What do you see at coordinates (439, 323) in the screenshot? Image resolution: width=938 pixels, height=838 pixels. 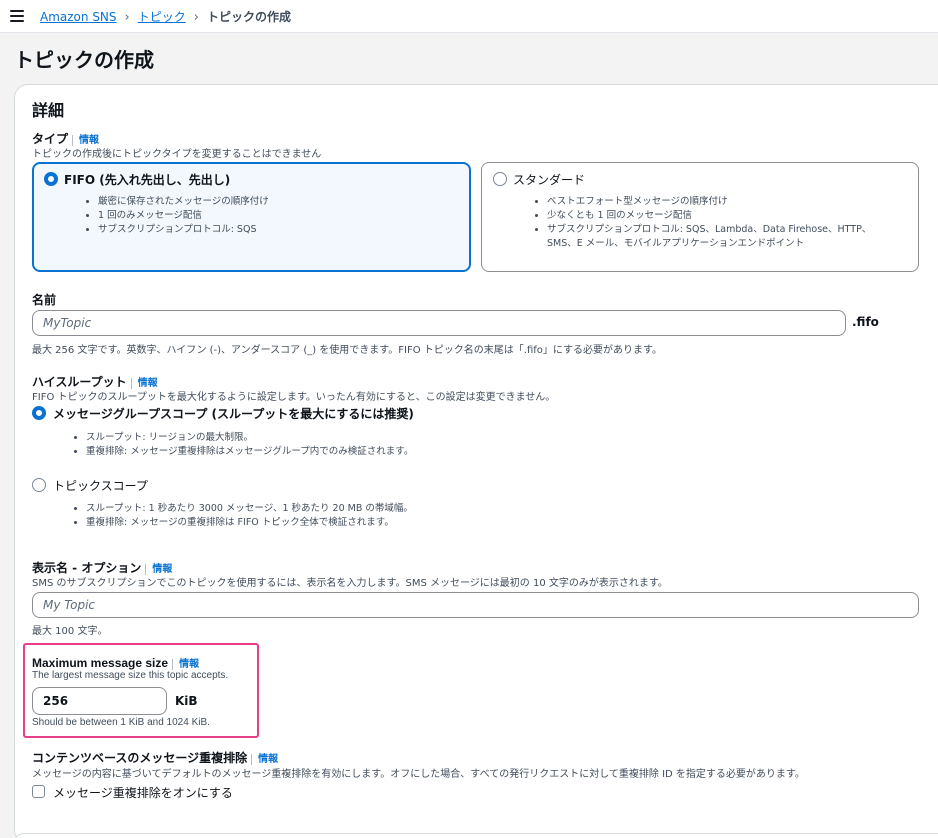 I see `name-input` at bounding box center [439, 323].